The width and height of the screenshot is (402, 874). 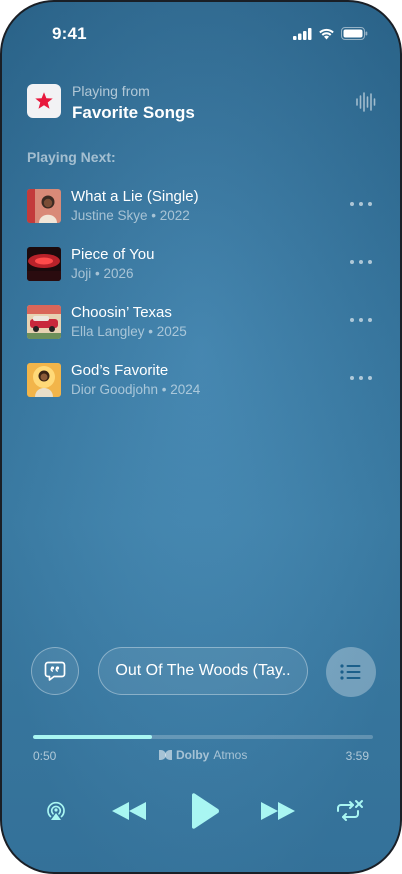 I want to click on queue-item: Piece of You Joji • 2026, so click(x=201, y=273).